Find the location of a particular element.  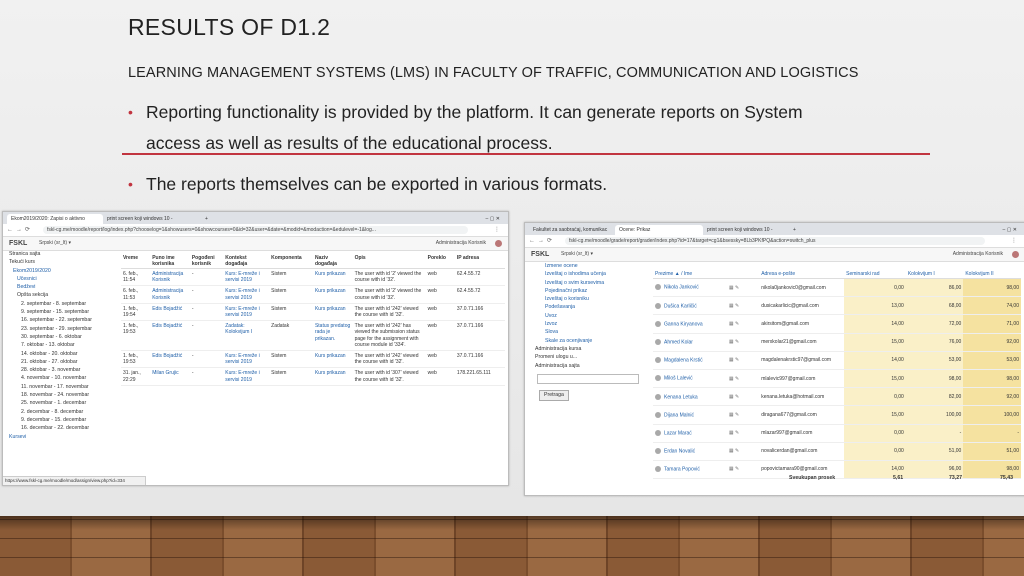

student-name: Ahmed Kolar is located at coordinates (690, 342).